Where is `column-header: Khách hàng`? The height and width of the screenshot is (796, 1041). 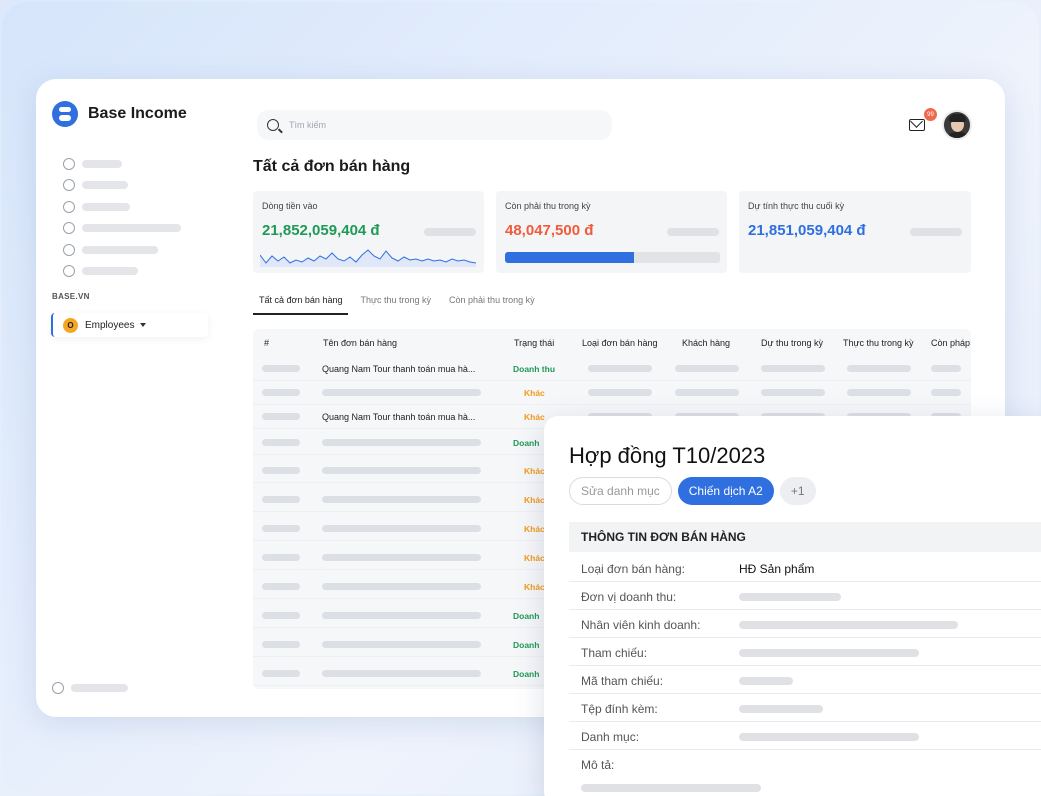 column-header: Khách hàng is located at coordinates (706, 343).